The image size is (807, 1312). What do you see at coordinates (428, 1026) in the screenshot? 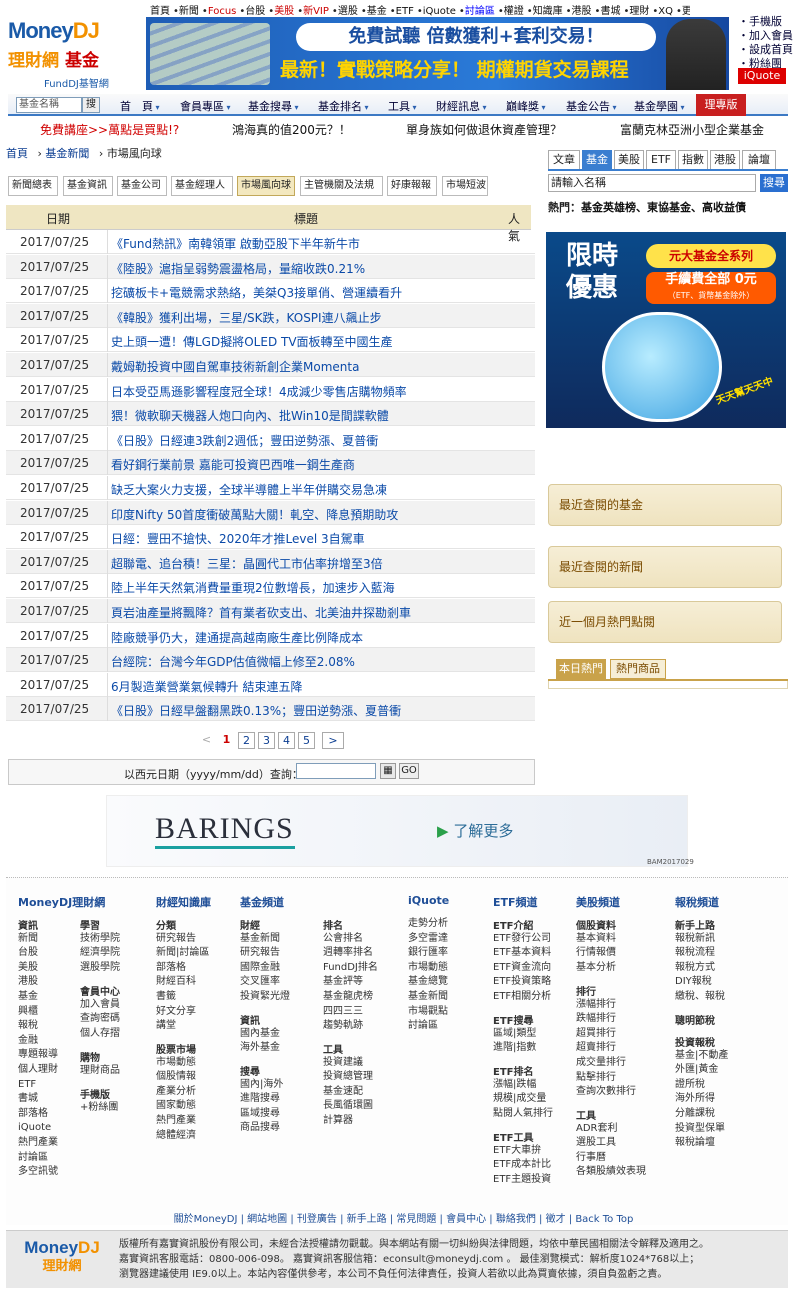
I see `footer-link: 討論區` at bounding box center [428, 1026].